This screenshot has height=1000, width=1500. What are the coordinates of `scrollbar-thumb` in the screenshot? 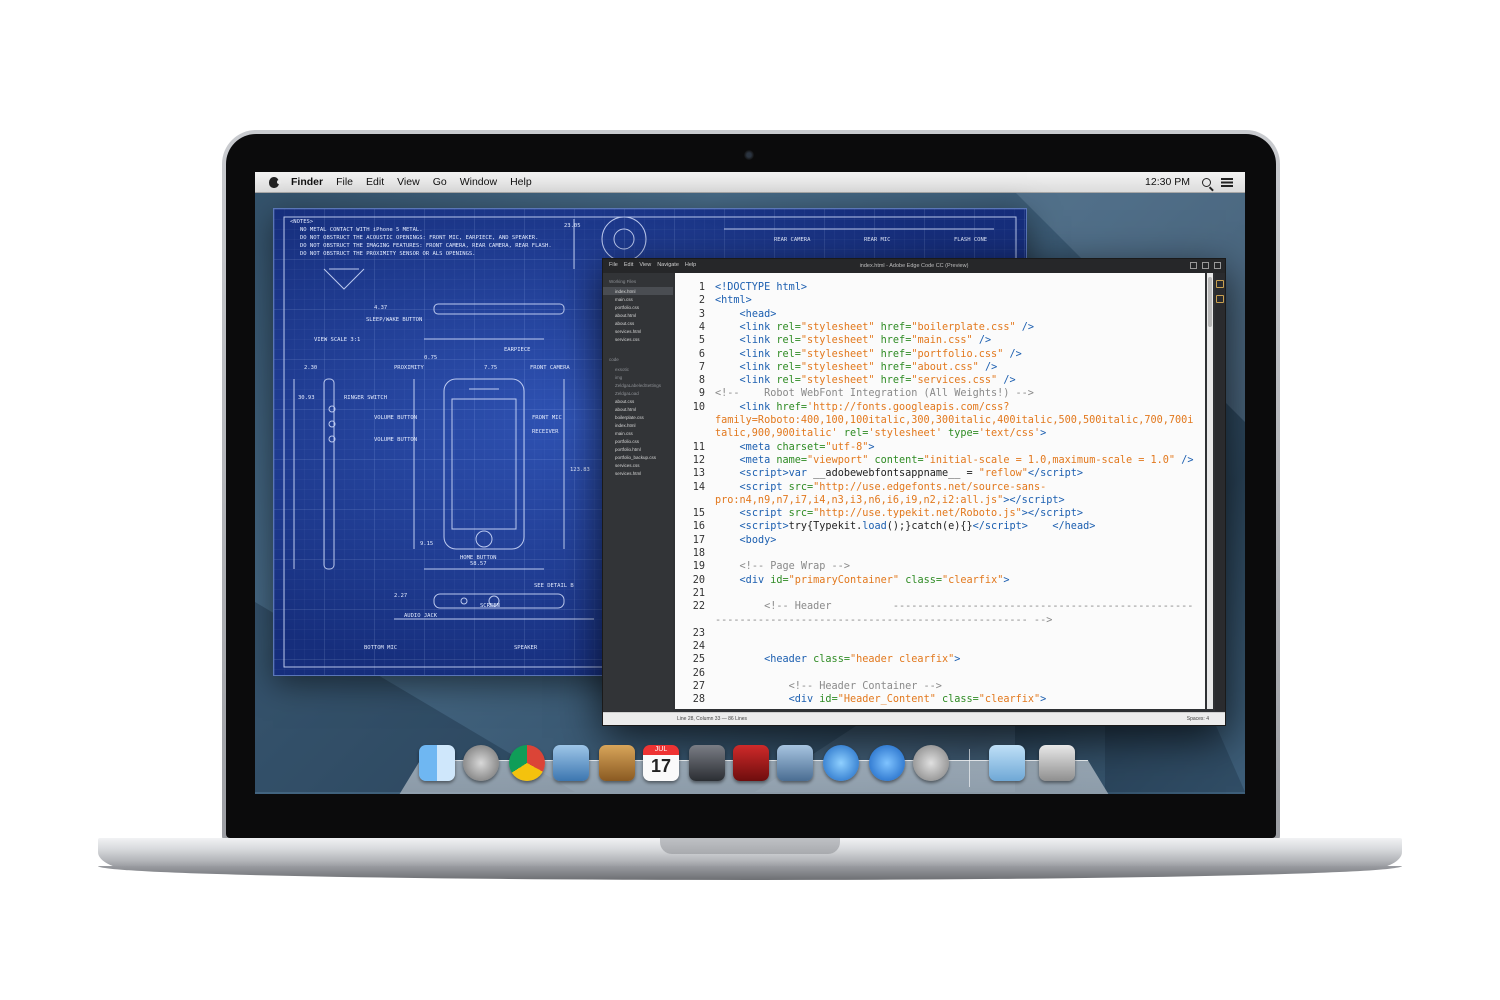 It's located at (1210, 302).